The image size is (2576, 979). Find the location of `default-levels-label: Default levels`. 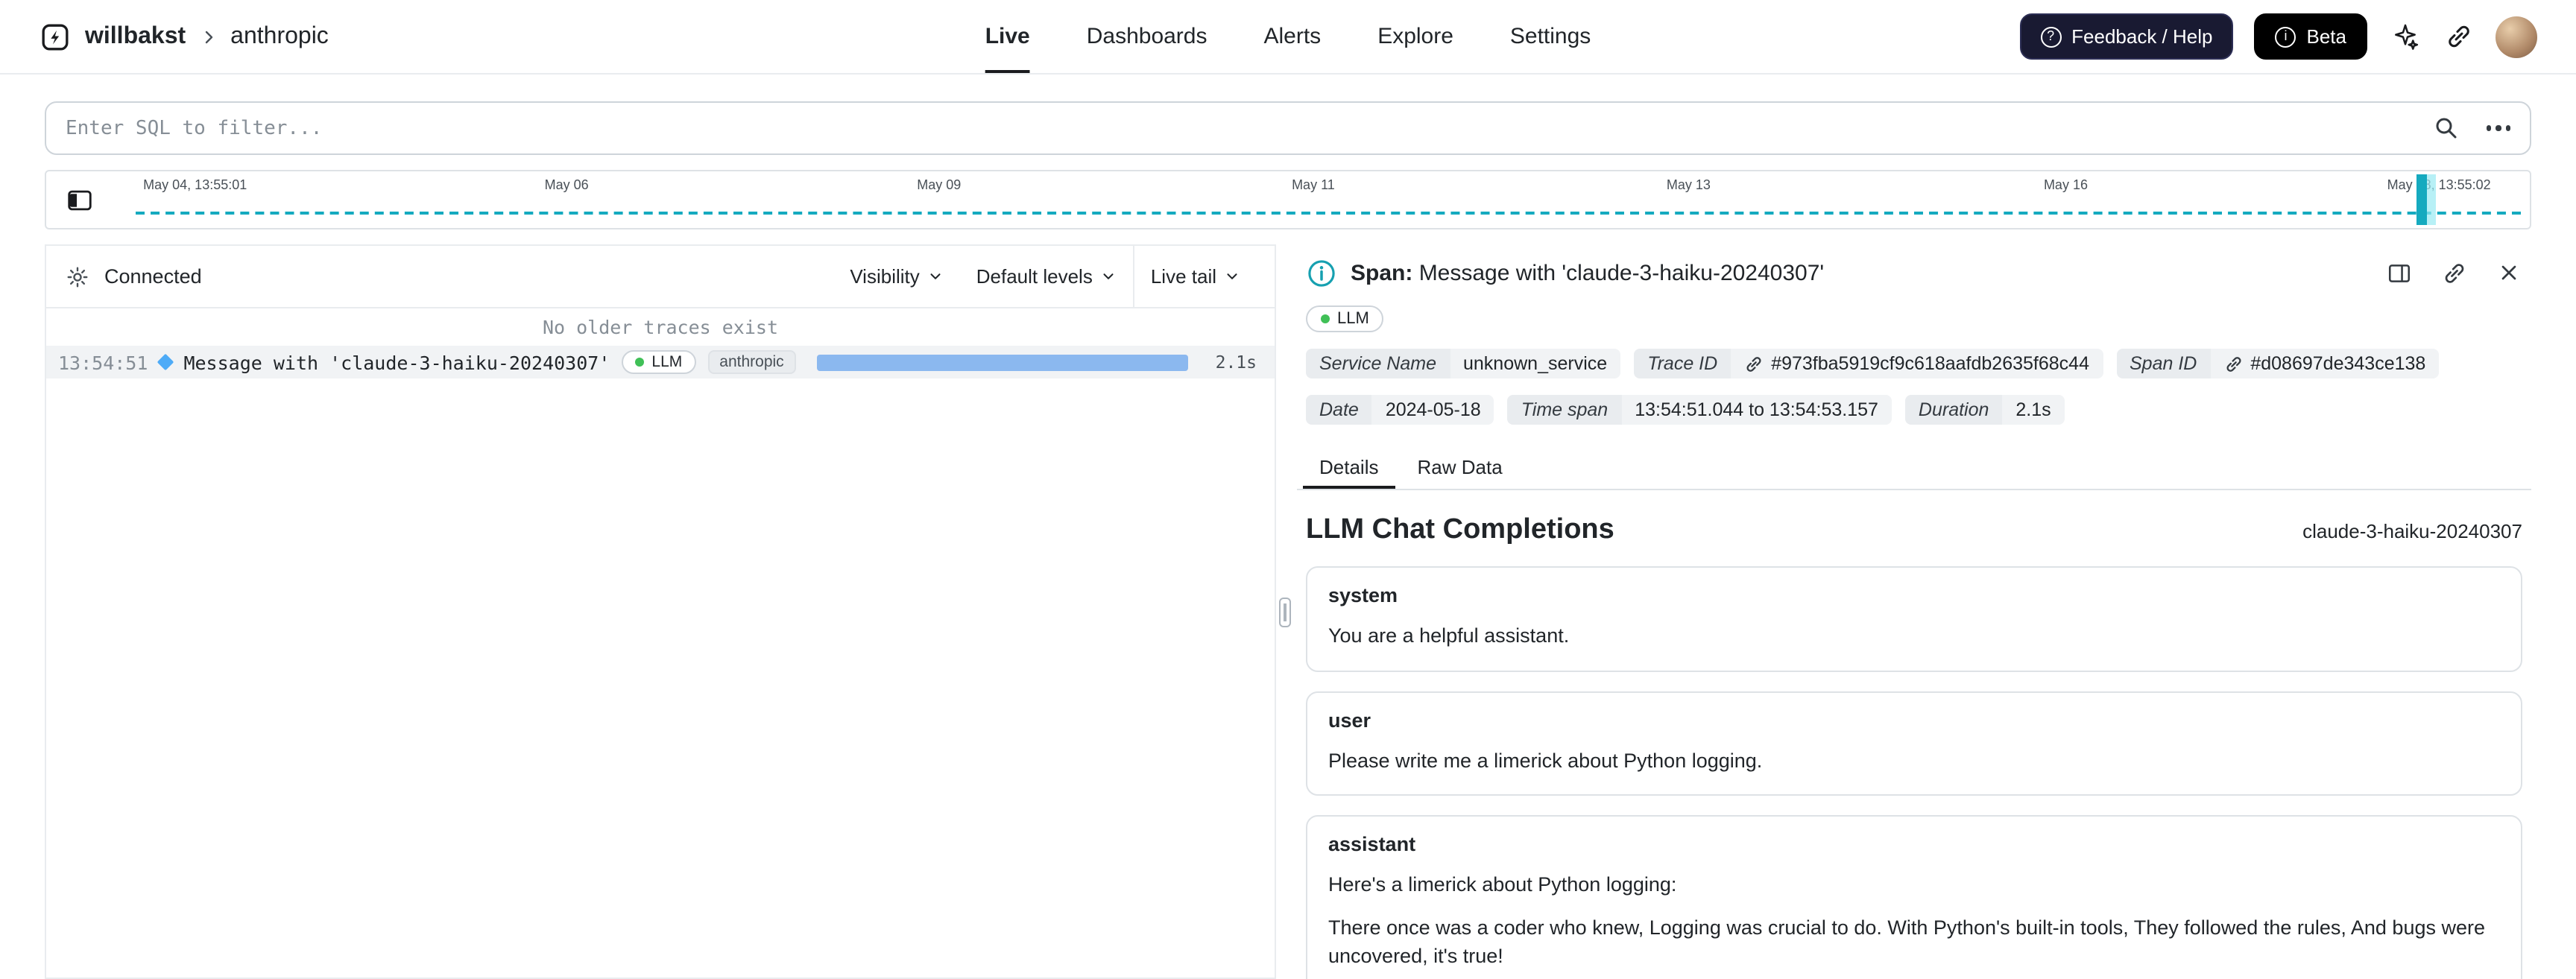

default-levels-label: Default levels is located at coordinates (1035, 276).